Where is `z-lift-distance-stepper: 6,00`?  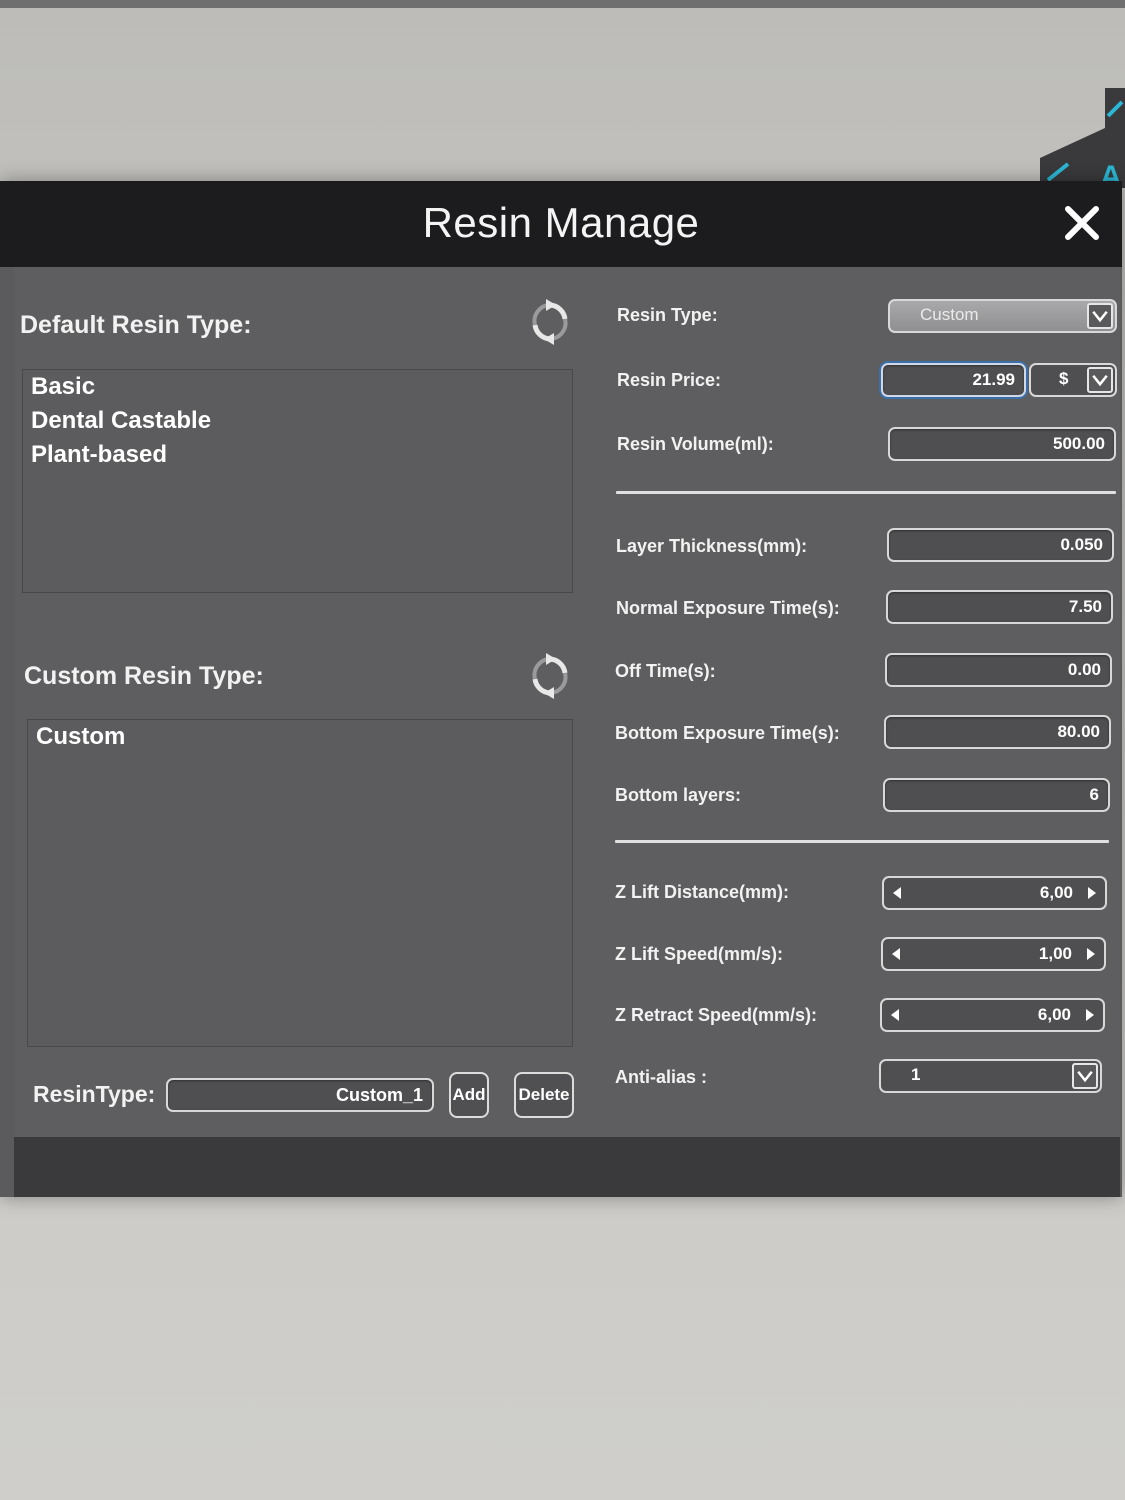 z-lift-distance-stepper: 6,00 is located at coordinates (994, 893).